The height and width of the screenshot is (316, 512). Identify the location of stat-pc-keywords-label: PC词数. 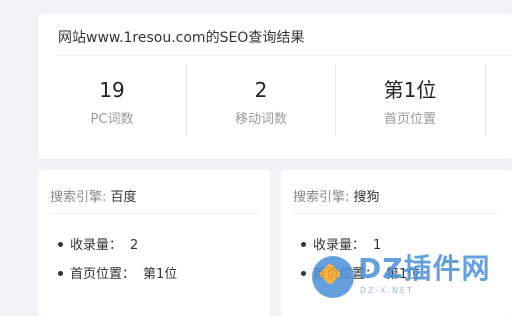
(112, 119).